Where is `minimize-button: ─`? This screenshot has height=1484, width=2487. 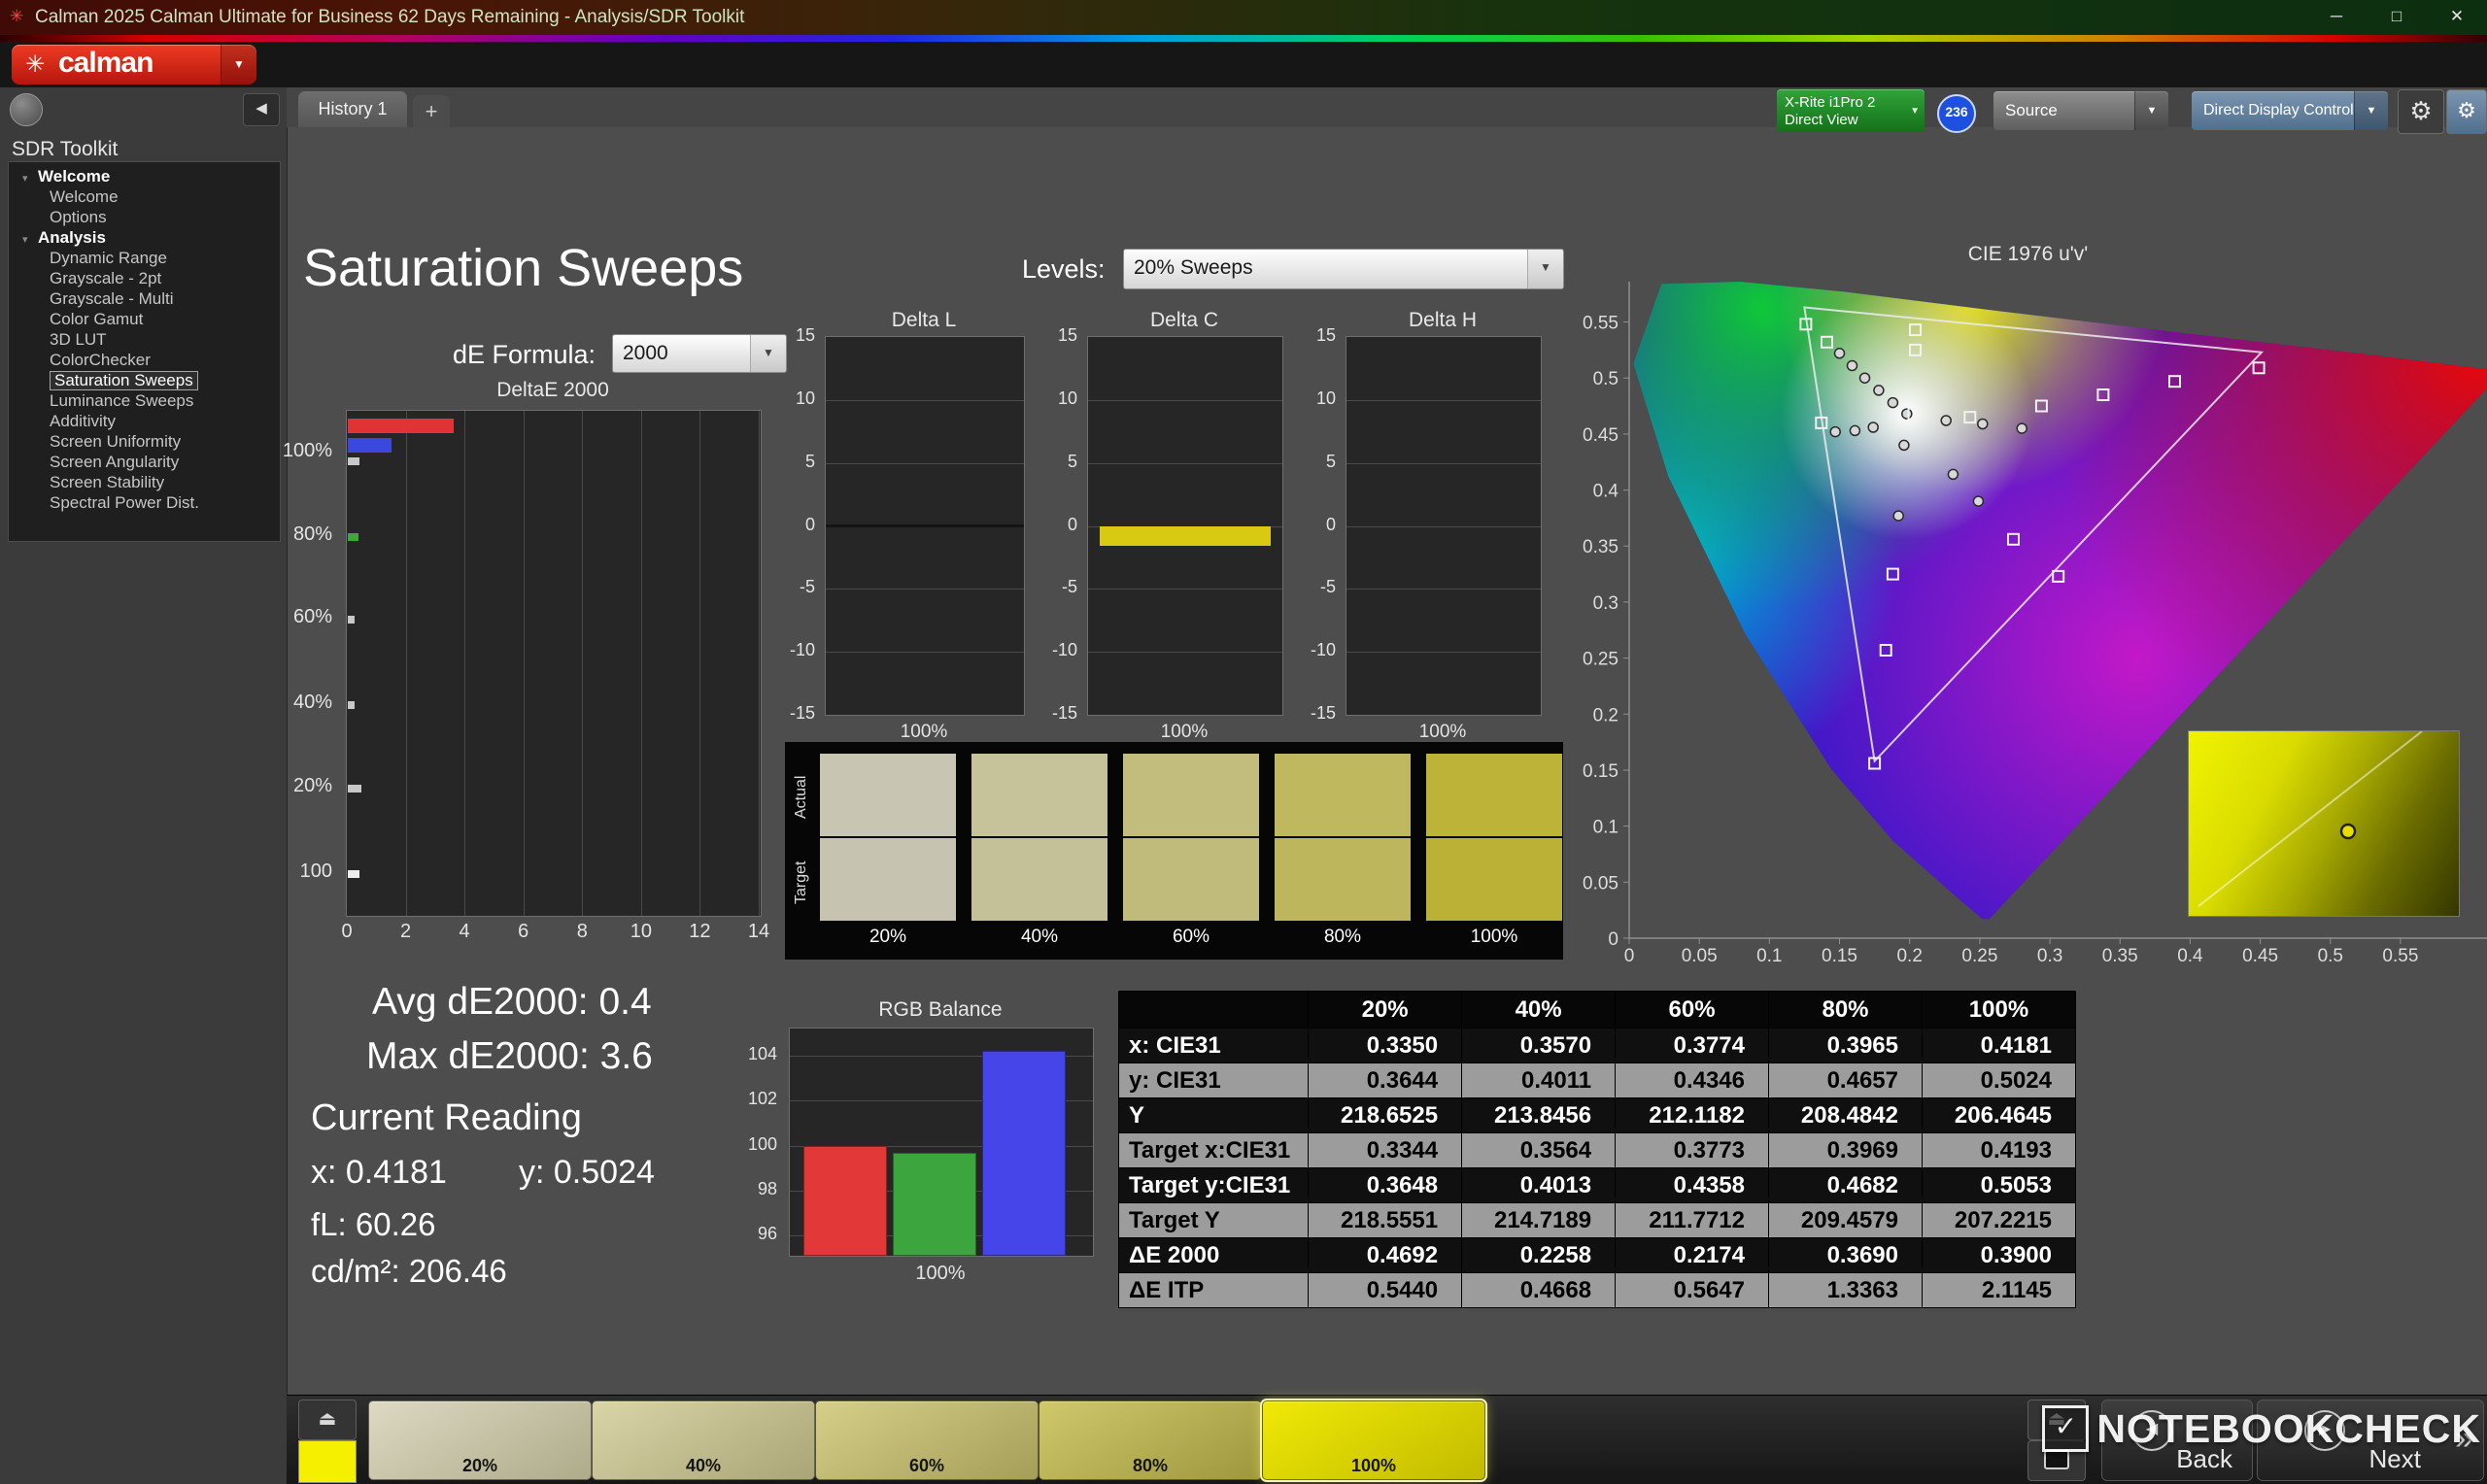
minimize-button: ─ is located at coordinates (2336, 17).